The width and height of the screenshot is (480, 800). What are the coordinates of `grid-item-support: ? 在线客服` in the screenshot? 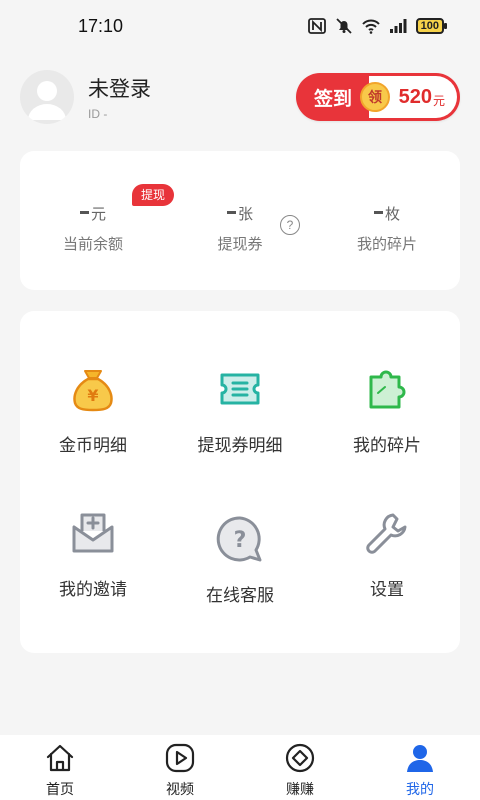 It's located at (240, 560).